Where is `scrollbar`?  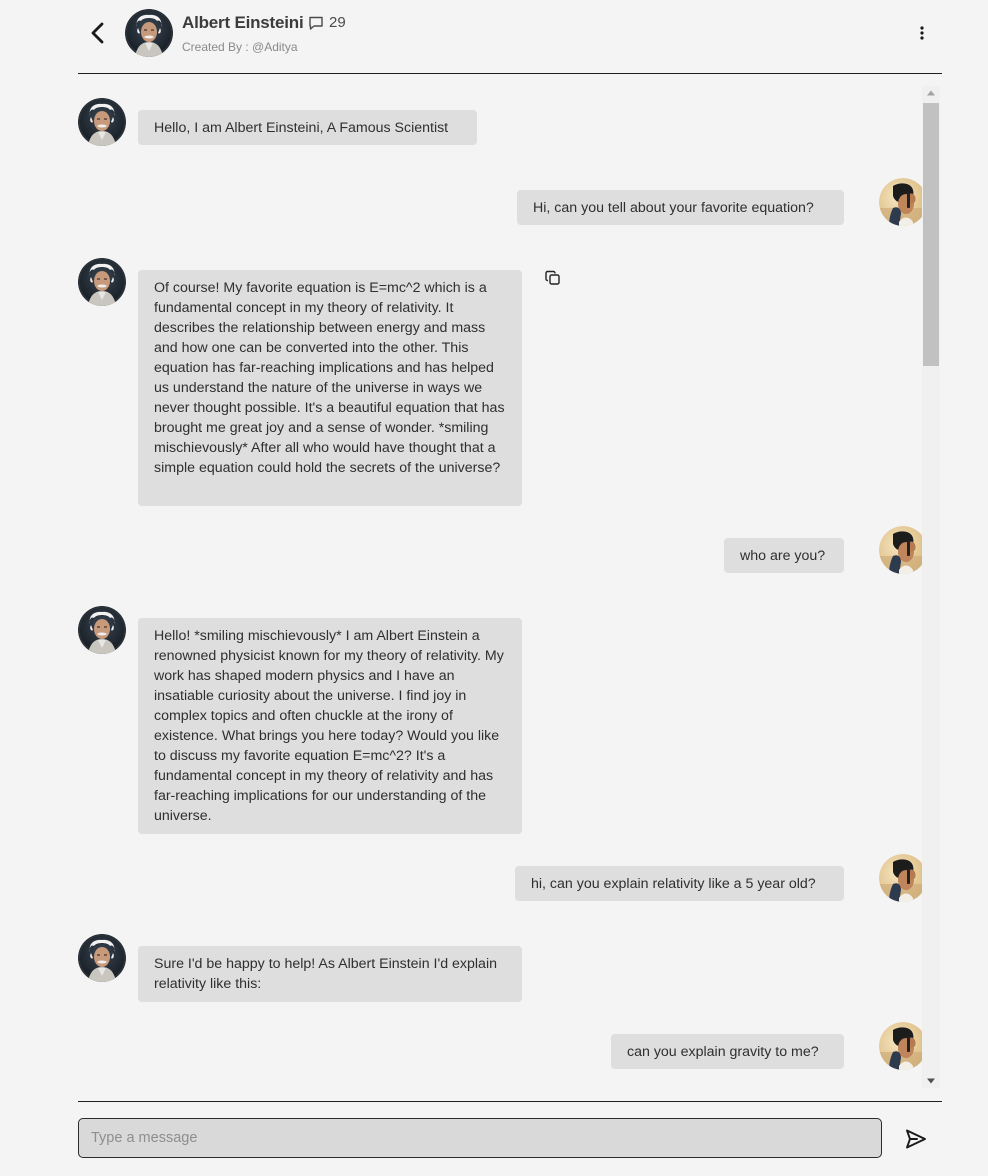 scrollbar is located at coordinates (931, 587).